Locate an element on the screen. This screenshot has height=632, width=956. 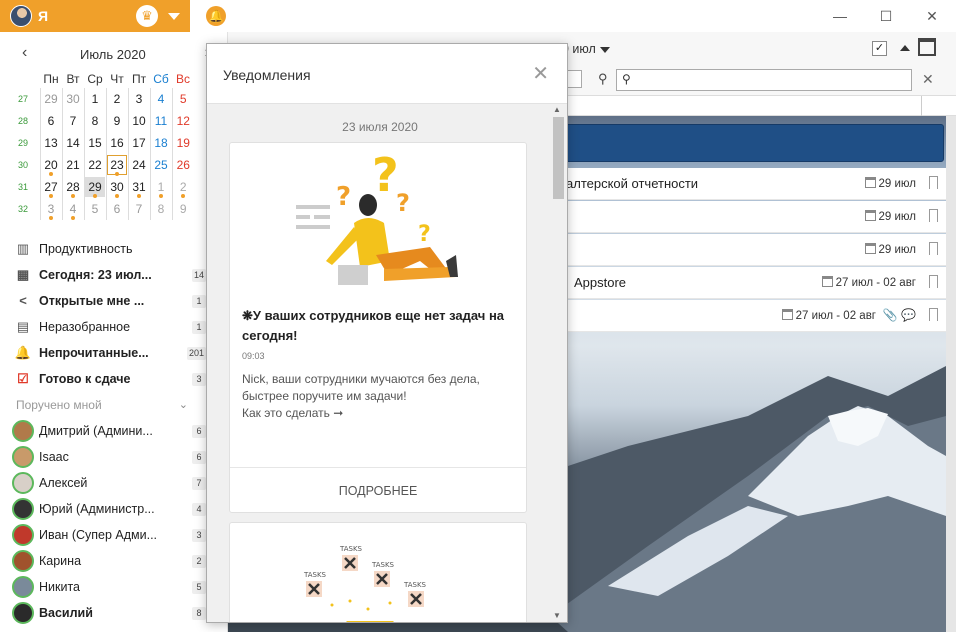
task-title: алтерской отчетности is located at coordinates (632, 183).